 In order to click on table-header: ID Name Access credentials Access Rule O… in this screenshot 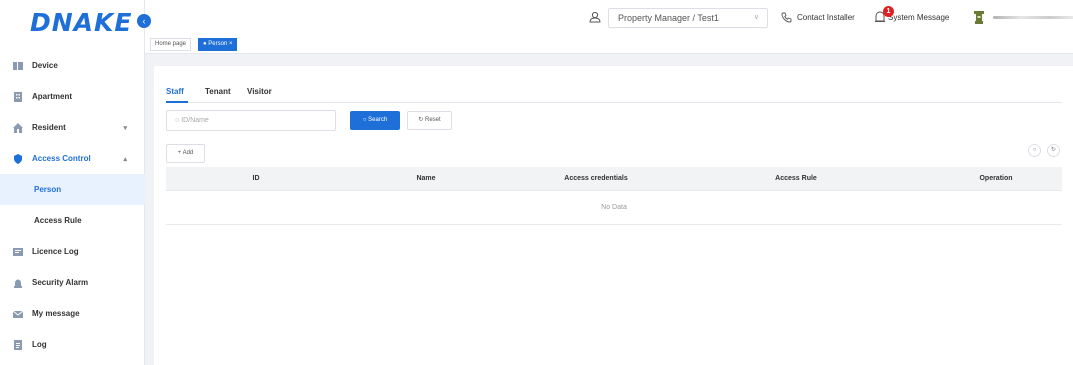, I will do `click(614, 179)`.